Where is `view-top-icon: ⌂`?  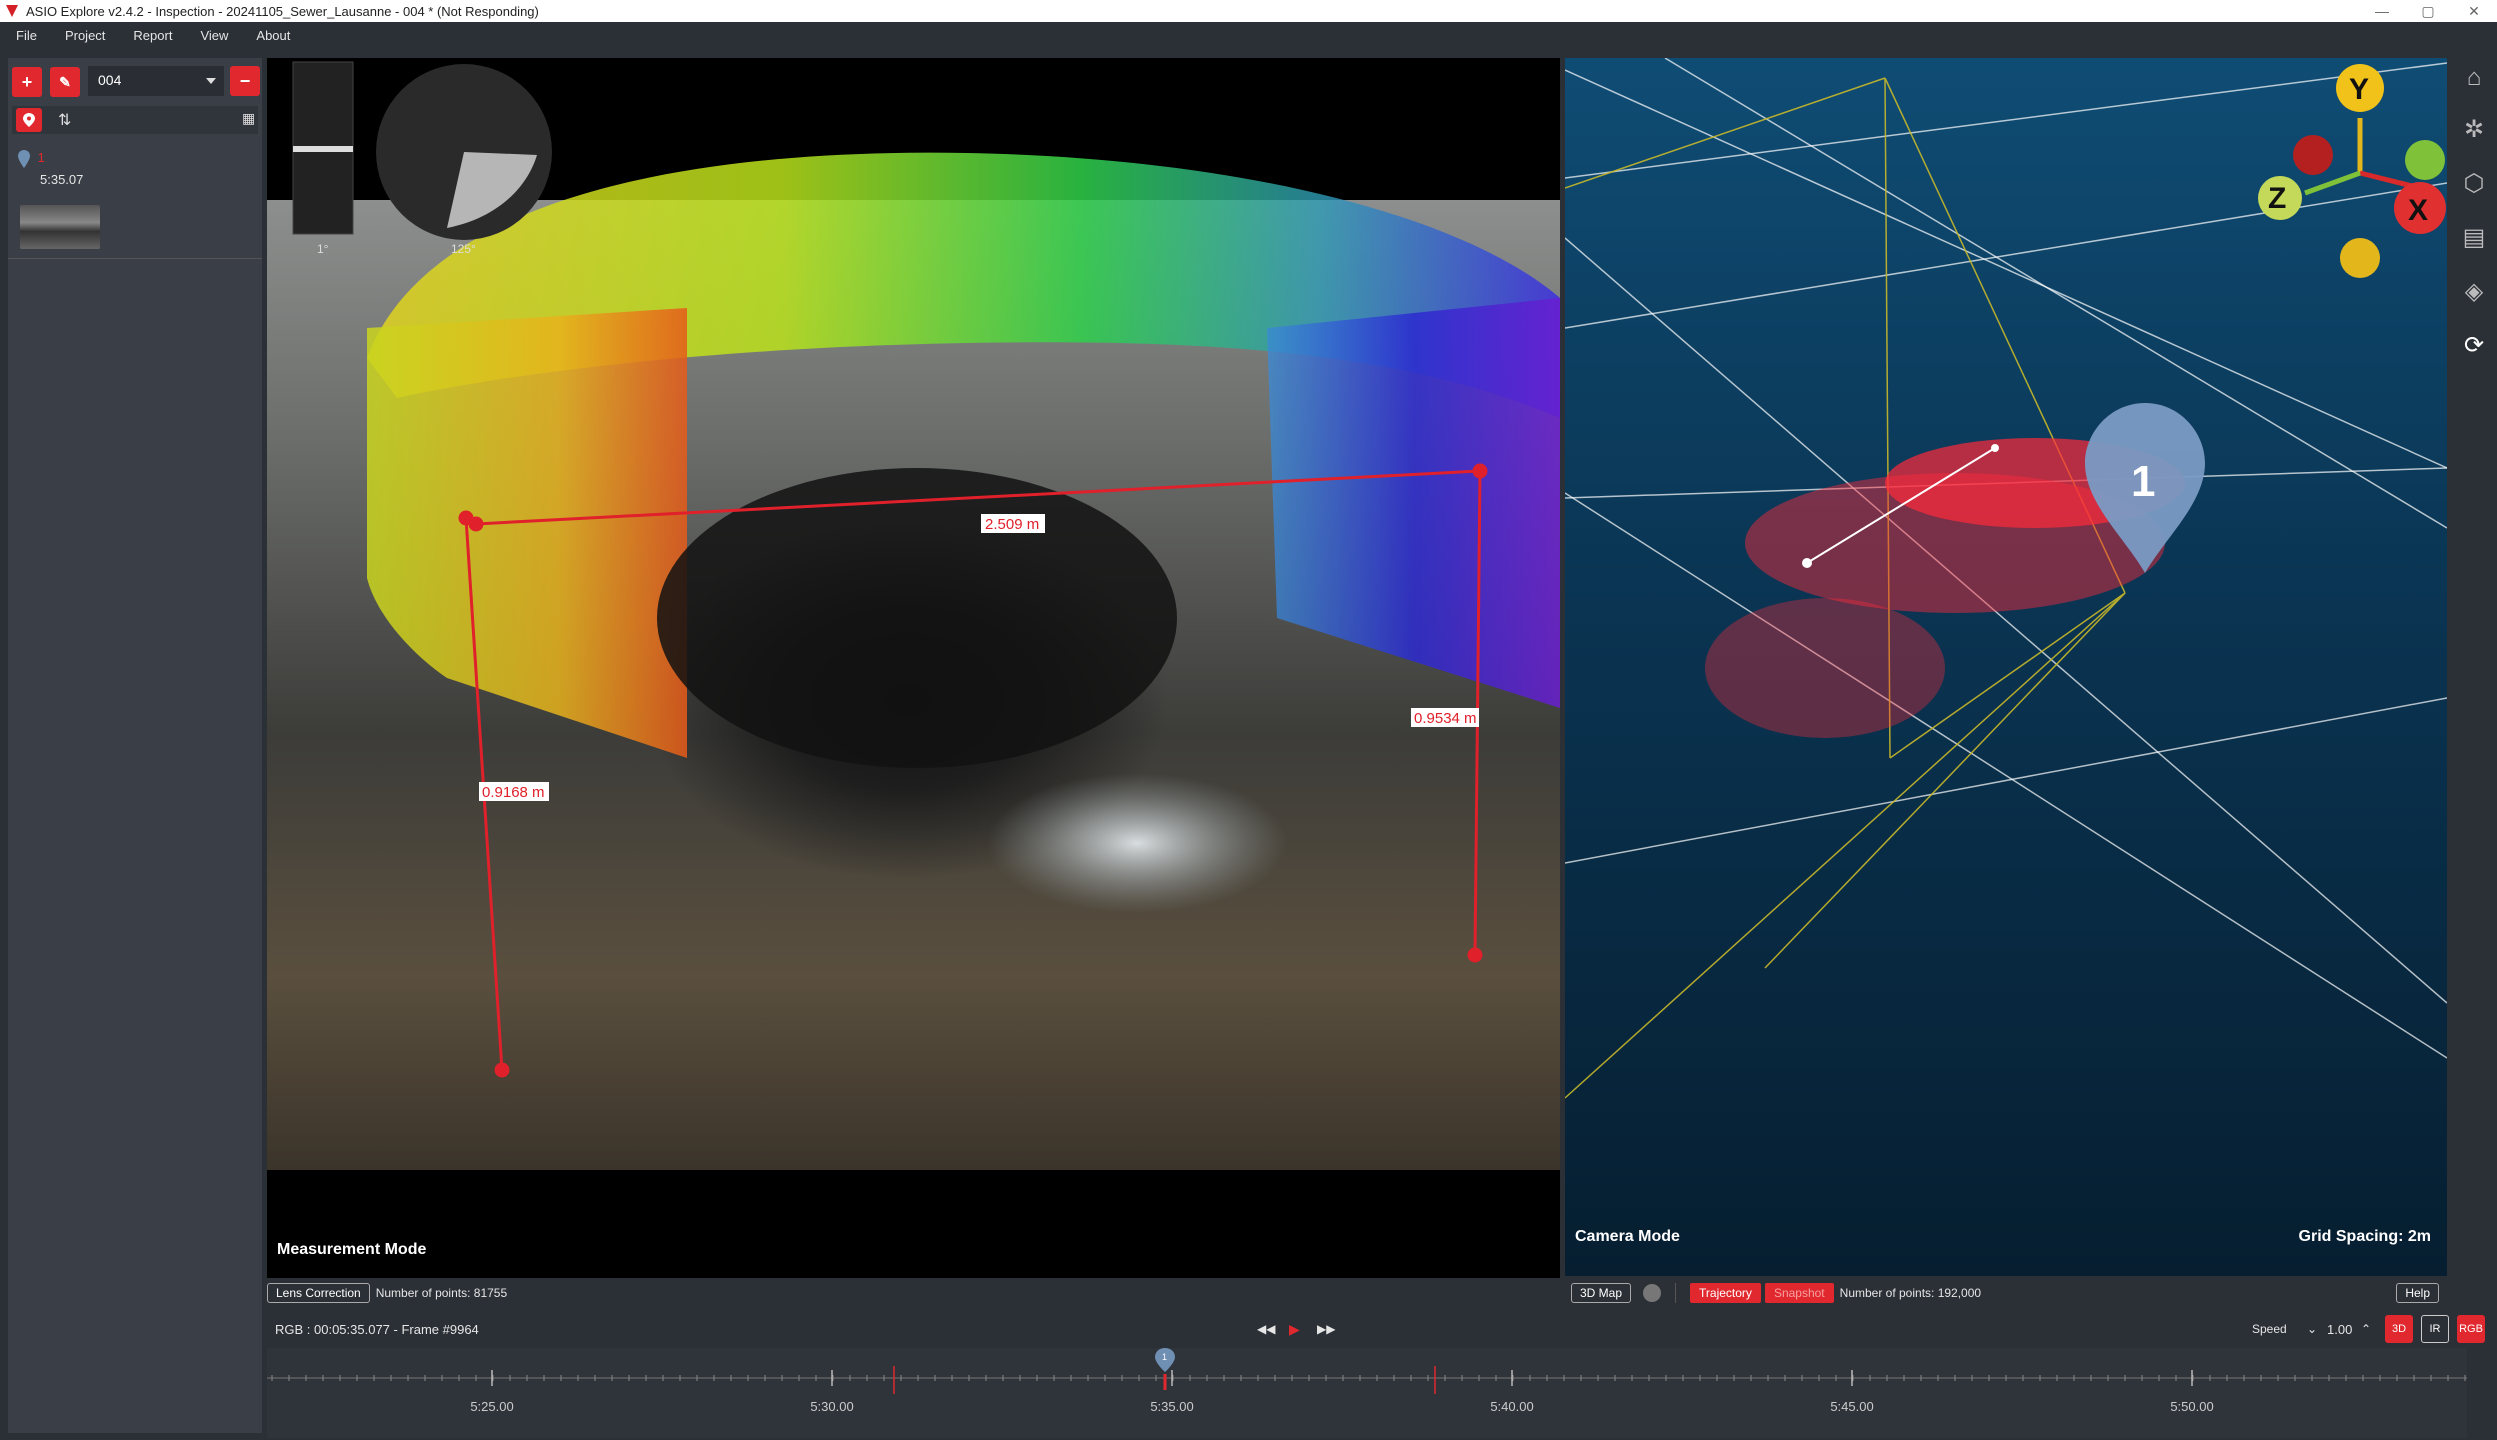 view-top-icon: ⌂ is located at coordinates (2474, 78).